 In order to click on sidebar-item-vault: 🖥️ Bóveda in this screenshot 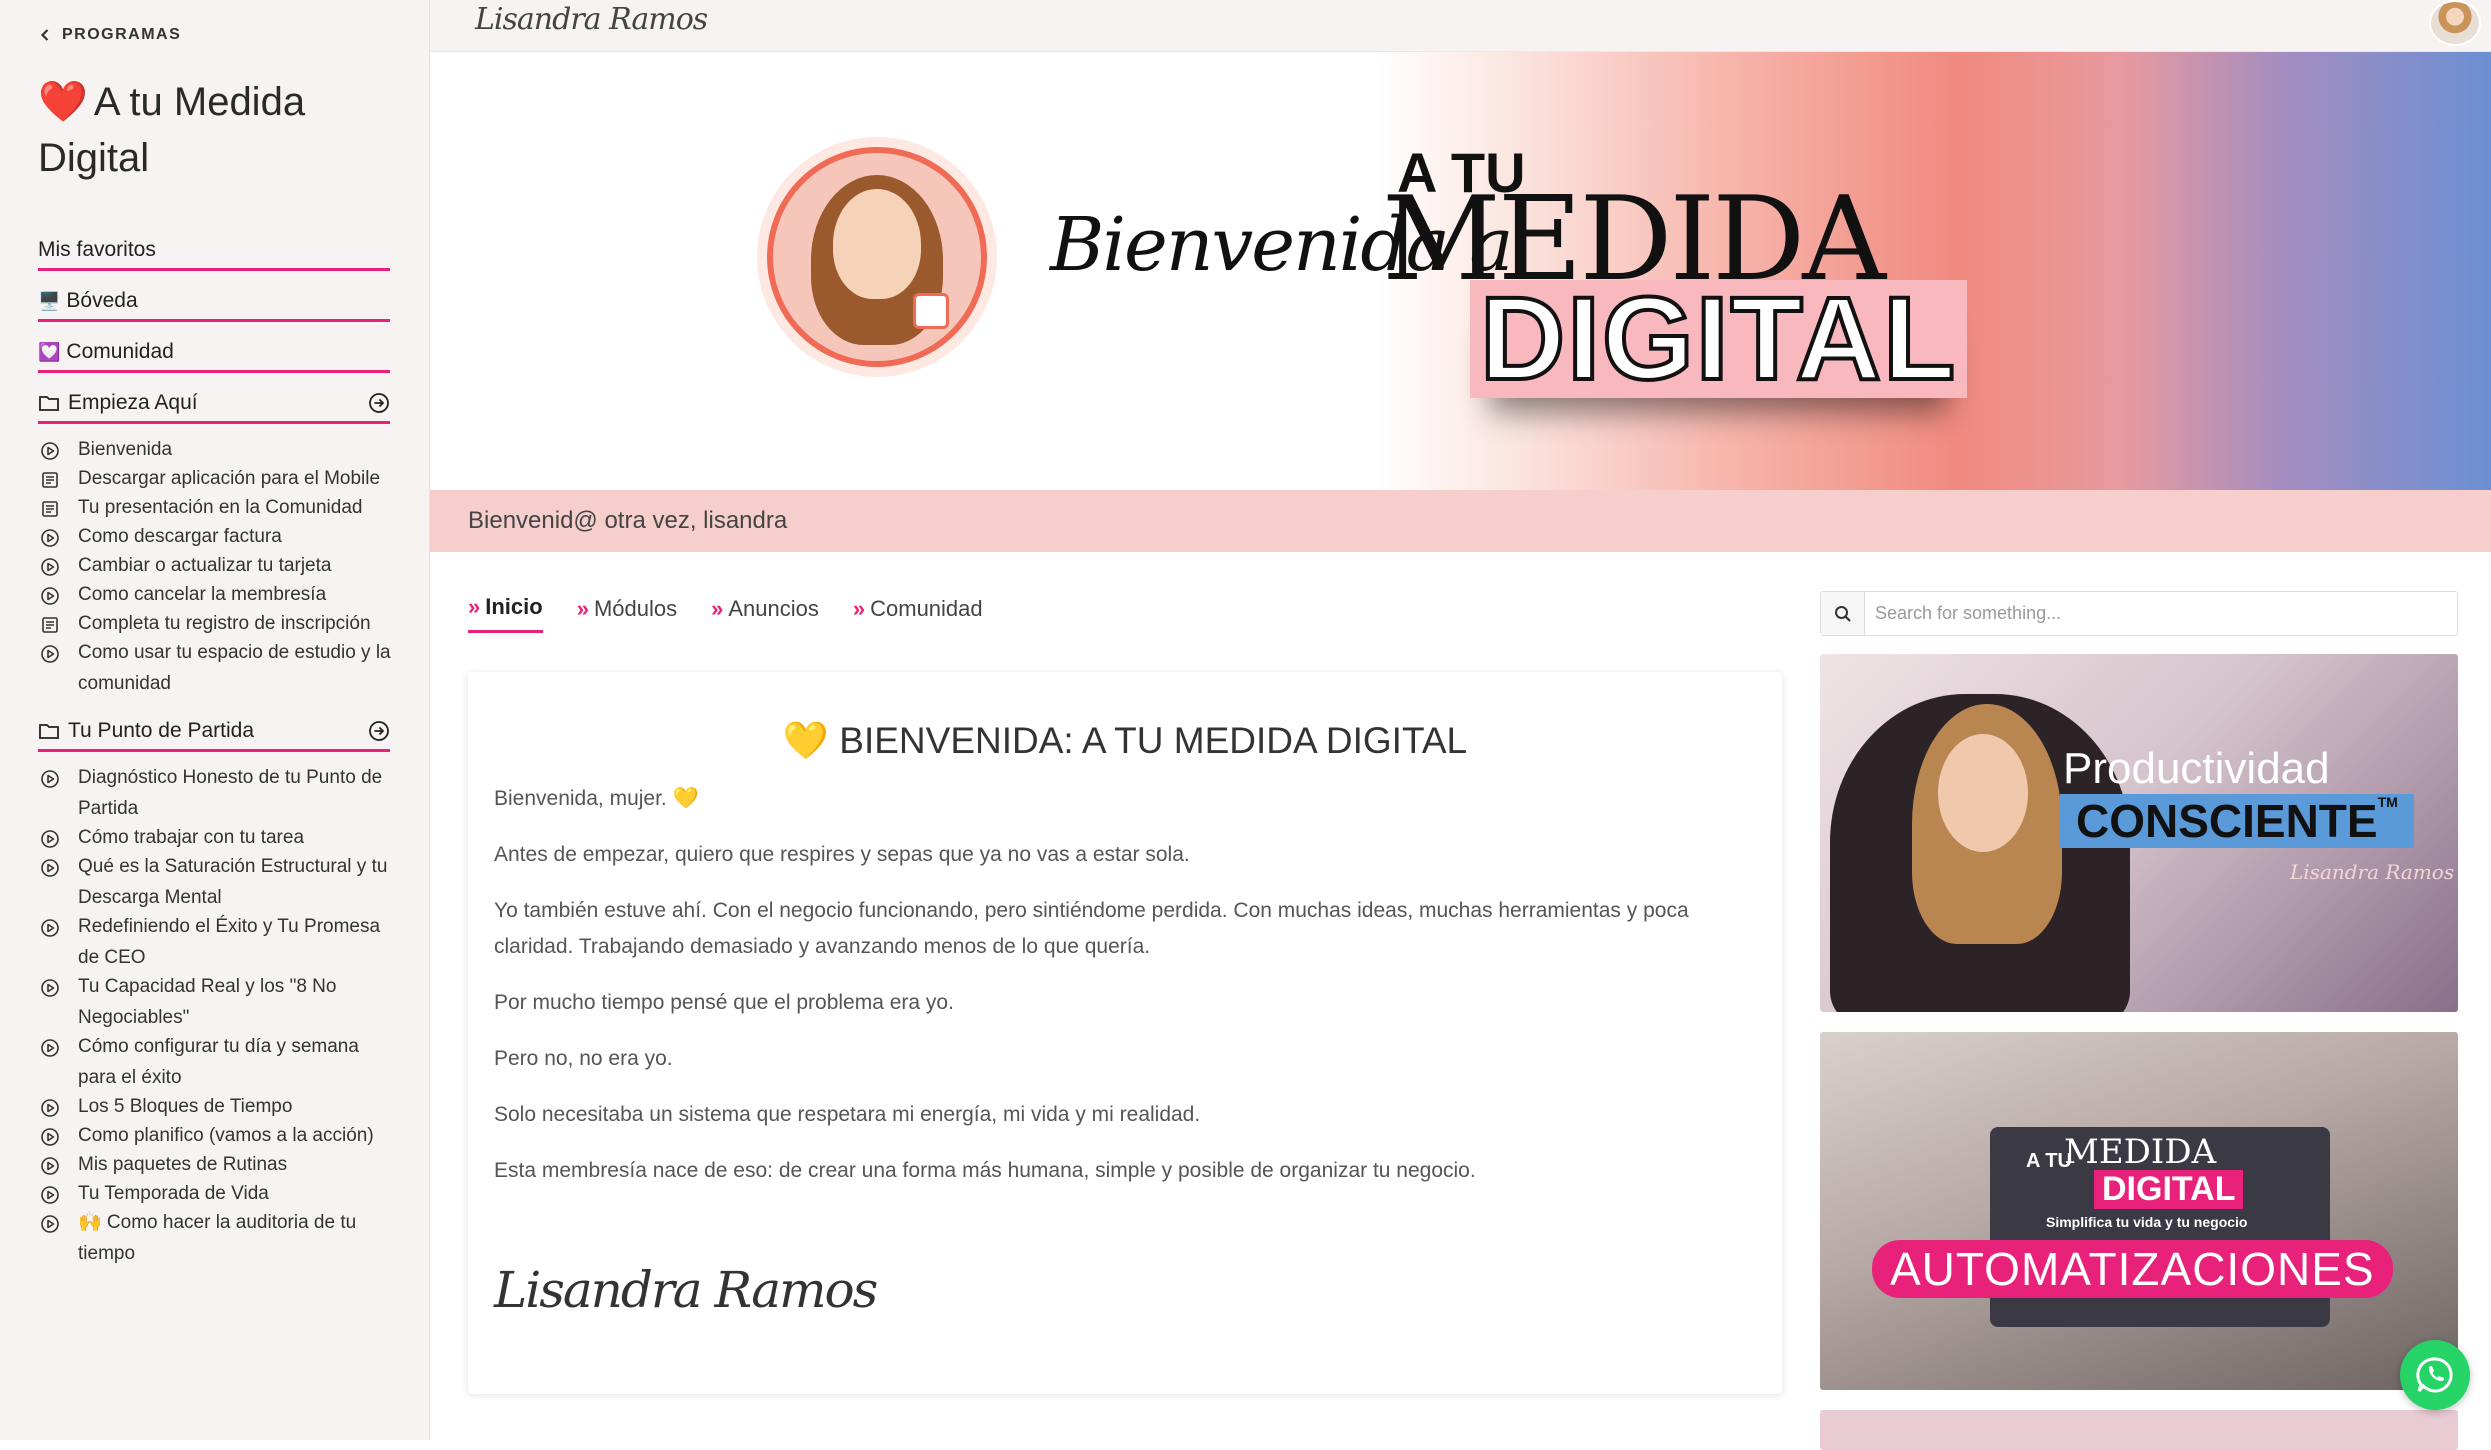, I will do `click(214, 305)`.